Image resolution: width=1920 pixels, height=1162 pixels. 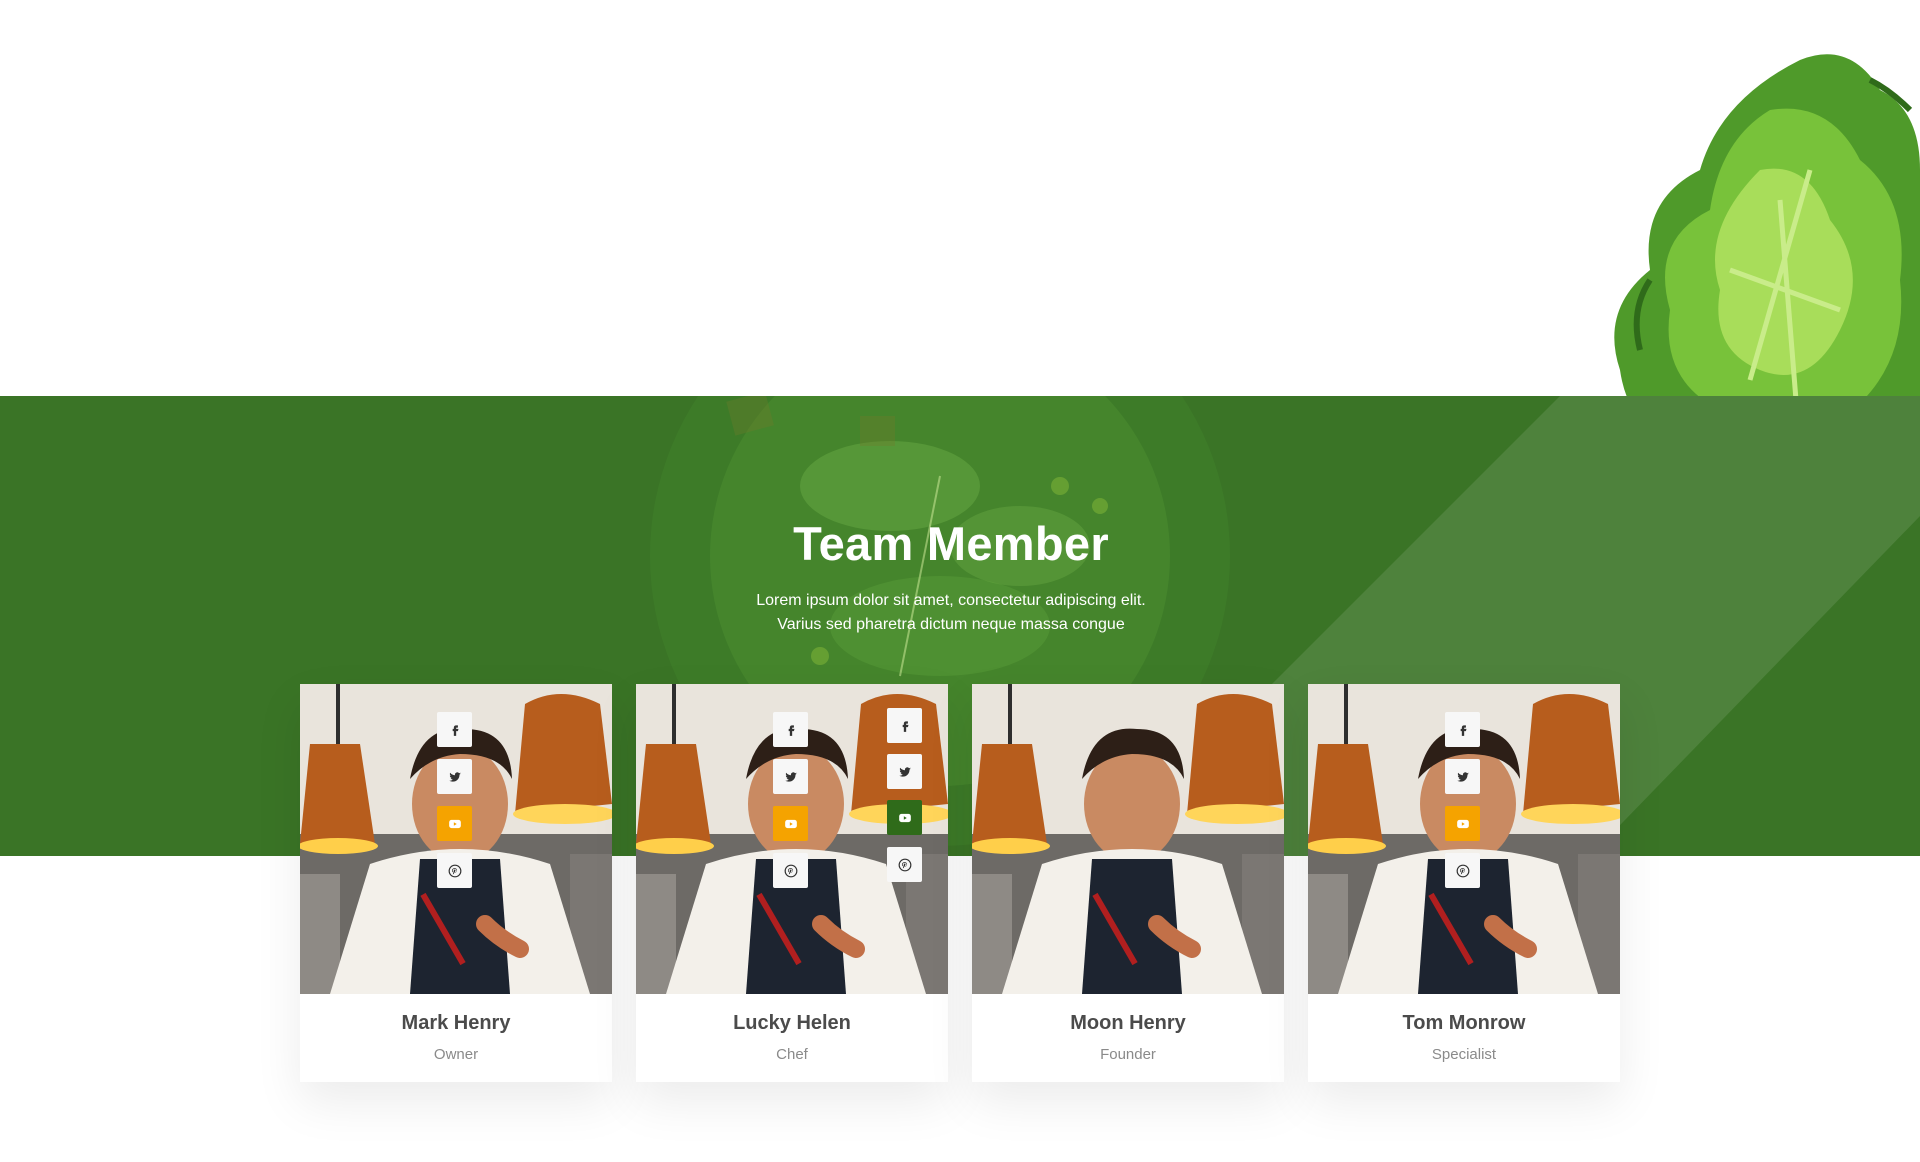 I want to click on member-role: Specialist, so click(x=1464, y=1054).